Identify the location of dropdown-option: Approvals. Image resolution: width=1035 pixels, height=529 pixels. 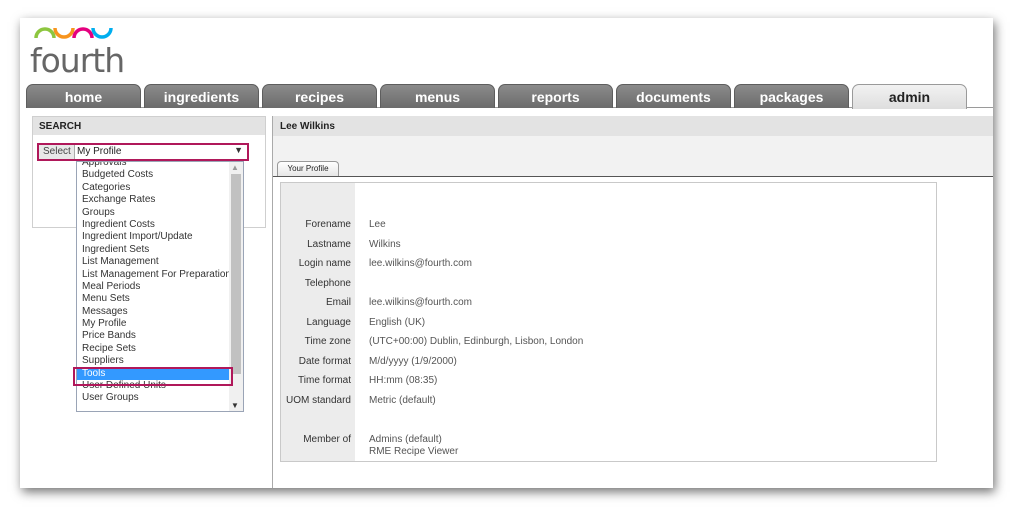
(153, 165).